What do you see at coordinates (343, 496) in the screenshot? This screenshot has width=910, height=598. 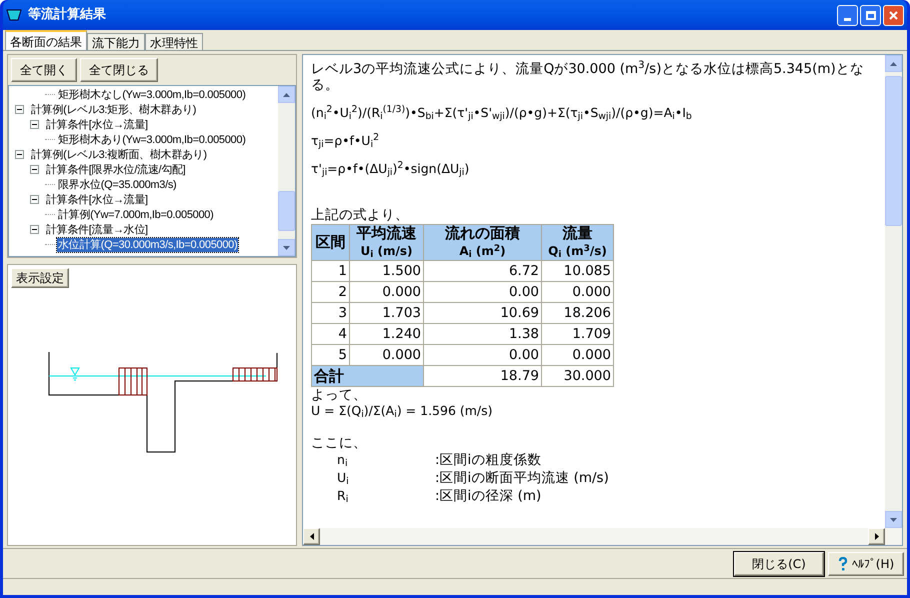 I see `symbol: R$_{i}$` at bounding box center [343, 496].